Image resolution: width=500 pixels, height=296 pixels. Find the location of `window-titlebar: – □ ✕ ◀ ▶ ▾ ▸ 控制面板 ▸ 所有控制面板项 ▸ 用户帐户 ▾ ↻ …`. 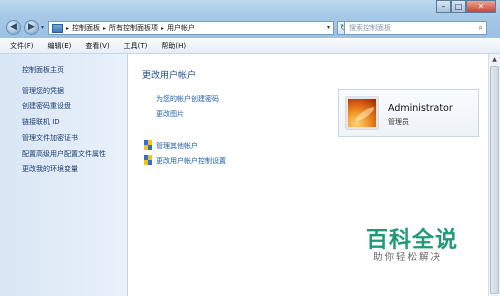

window-titlebar: – □ ✕ ◀ ▶ ▾ ▸ 控制面板 ▸ 所有控制面板项 ▸ 用户帐户 ▾ ↻ … is located at coordinates (250, 19).